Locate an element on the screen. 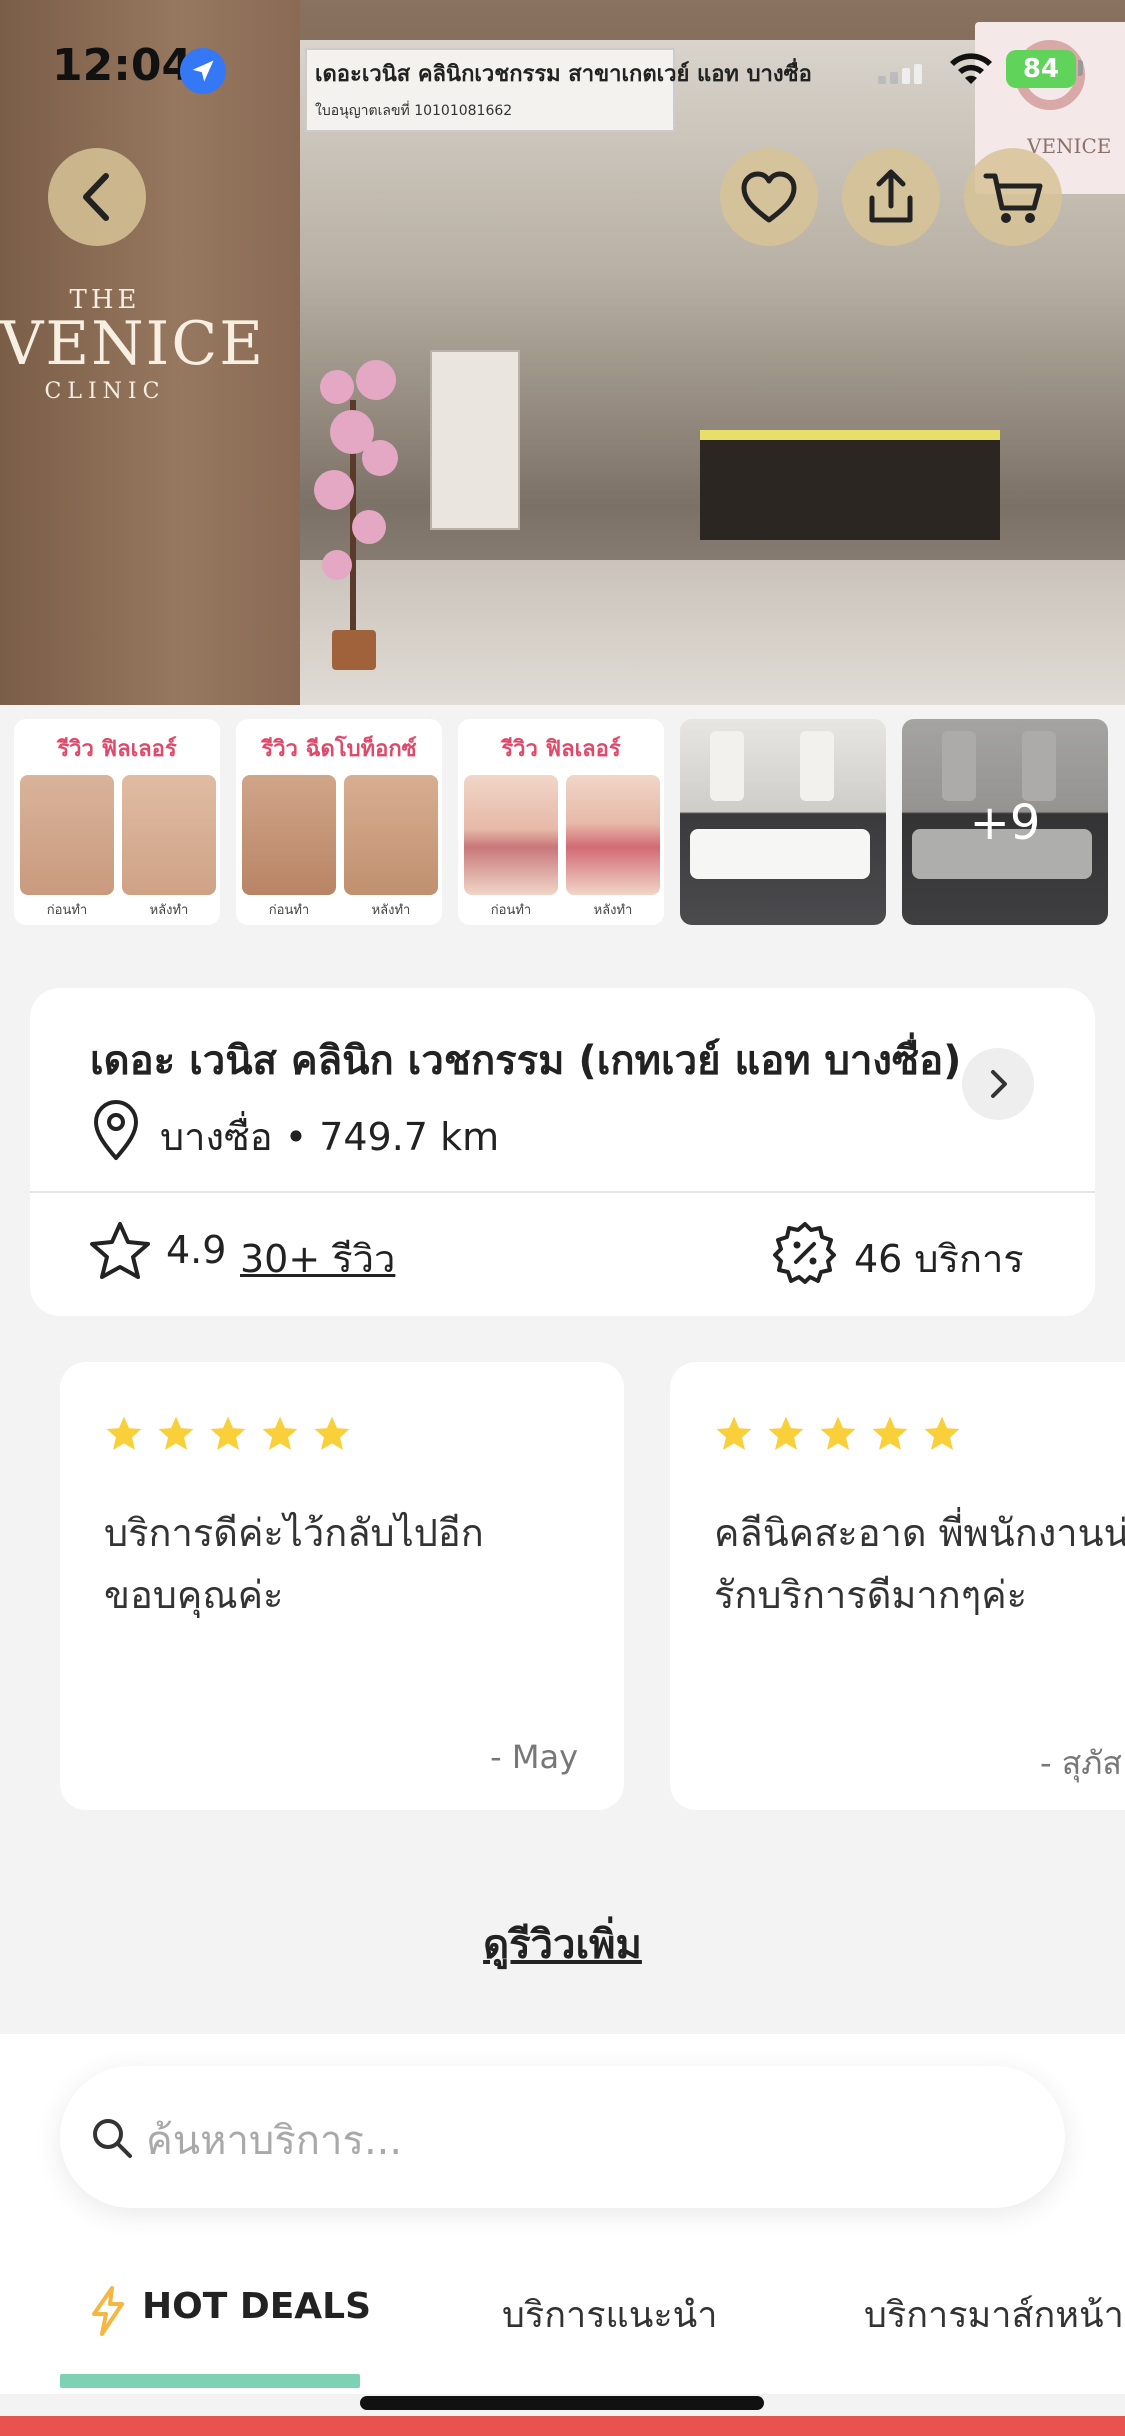 This screenshot has width=1125, height=2436. search-icon is located at coordinates (112, 2138).